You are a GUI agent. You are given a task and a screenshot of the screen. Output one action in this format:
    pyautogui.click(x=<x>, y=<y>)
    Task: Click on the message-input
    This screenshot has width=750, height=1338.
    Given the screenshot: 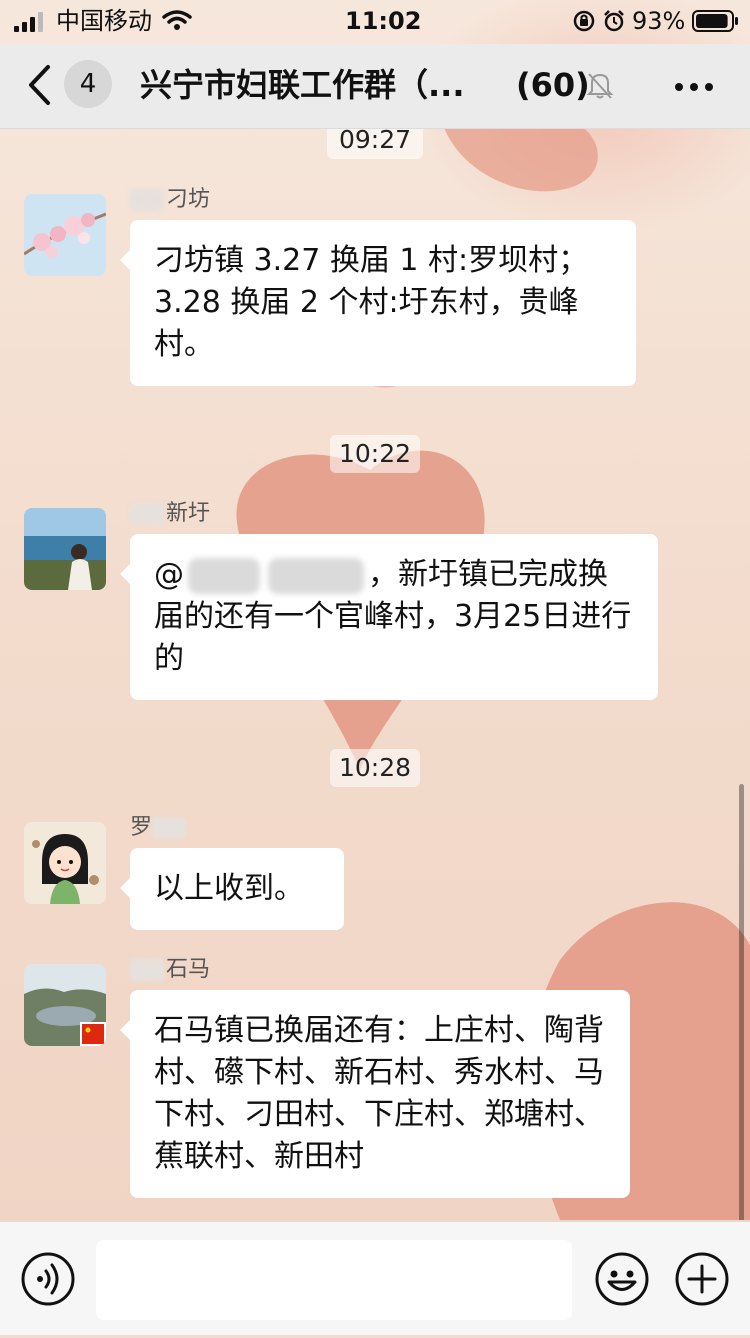 What is the action you would take?
    pyautogui.click(x=334, y=1280)
    